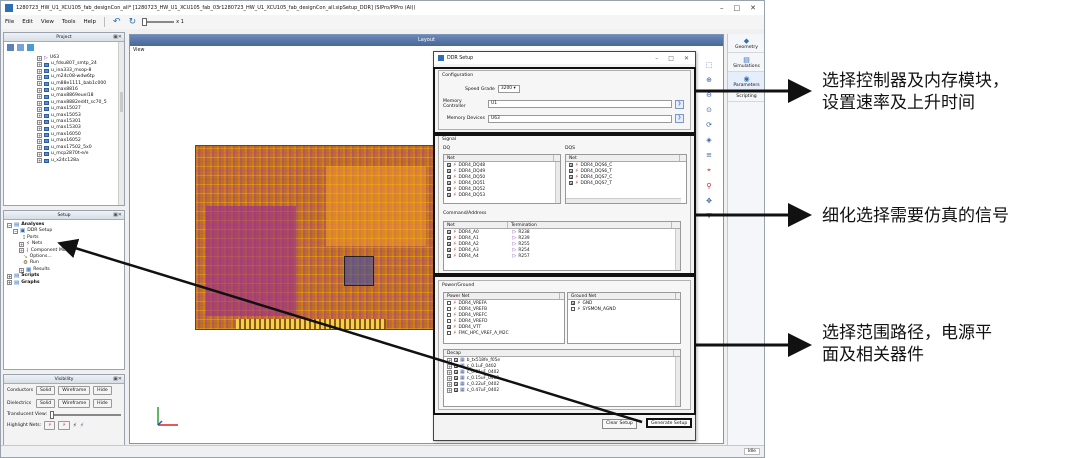  Describe the element at coordinates (753, 8) in the screenshot. I see `close-icon: ✕` at that location.